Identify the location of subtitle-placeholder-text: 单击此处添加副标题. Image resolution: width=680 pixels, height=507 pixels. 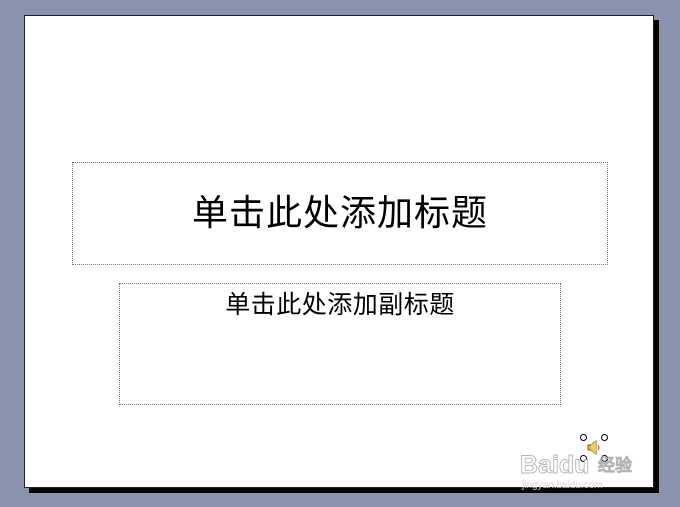
(340, 304).